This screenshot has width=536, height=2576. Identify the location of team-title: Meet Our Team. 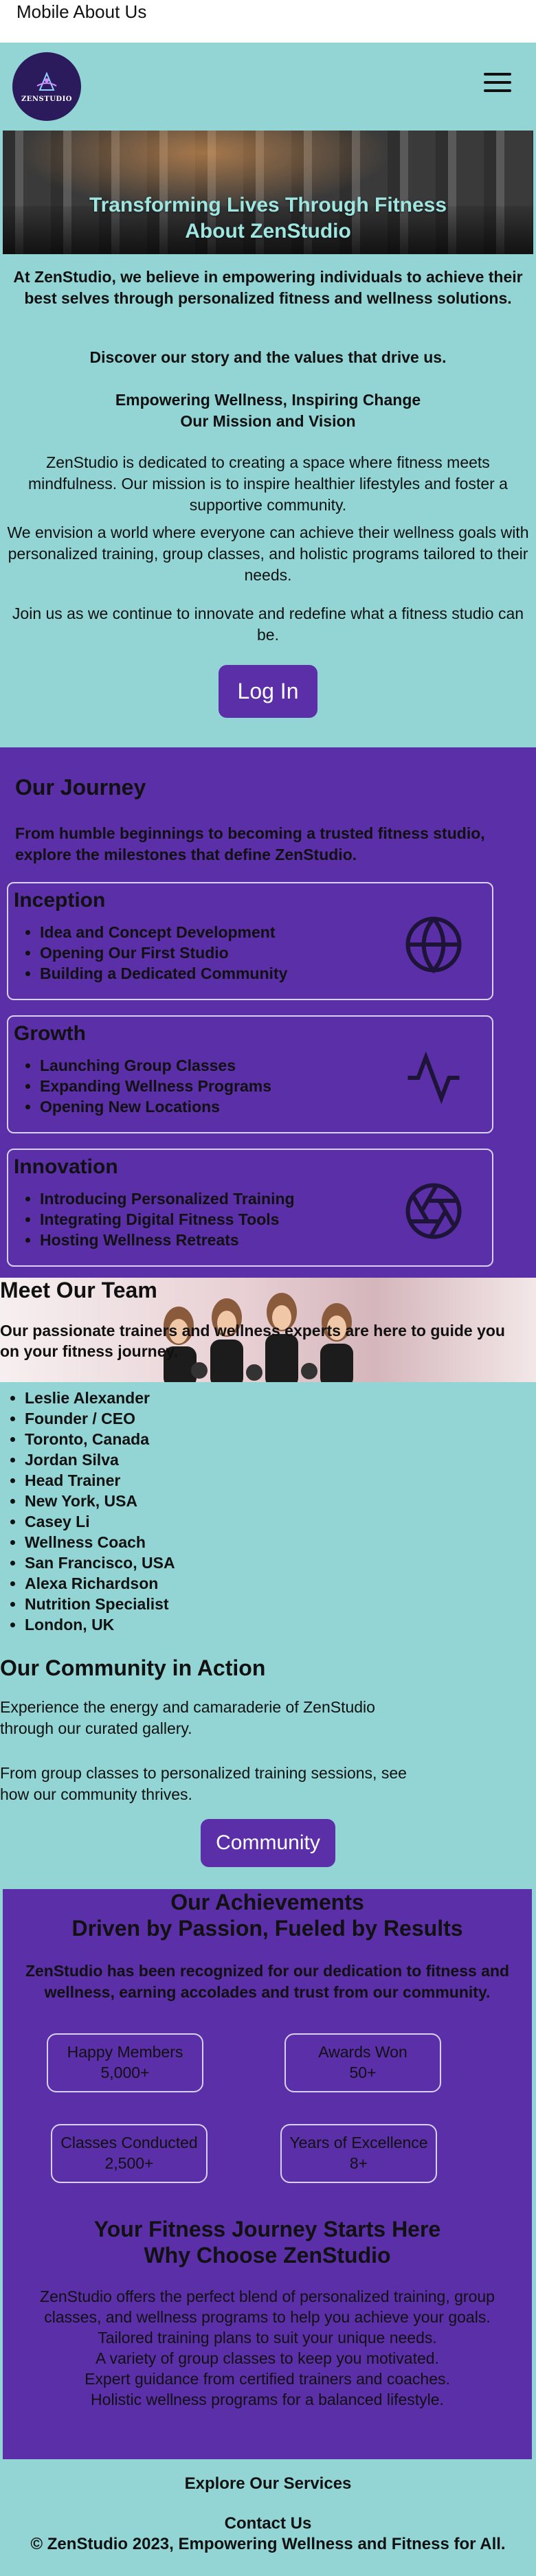
(79, 1290).